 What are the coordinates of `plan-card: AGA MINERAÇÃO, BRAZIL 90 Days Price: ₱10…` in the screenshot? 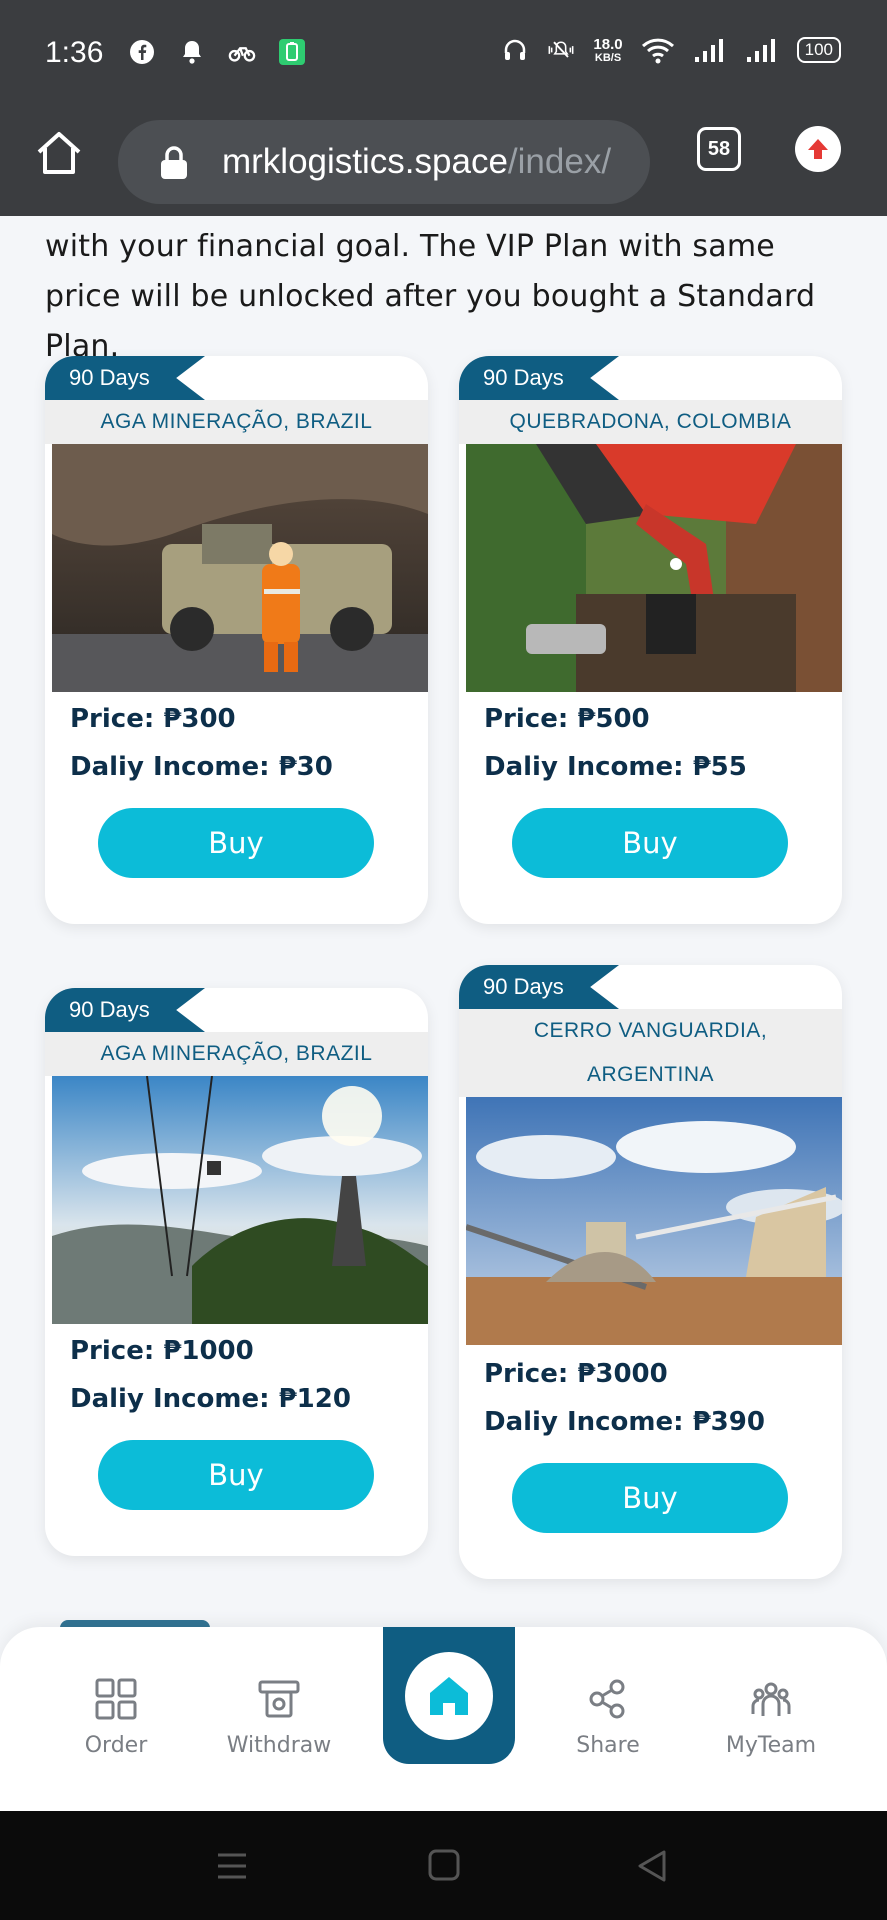 It's located at (236, 1272).